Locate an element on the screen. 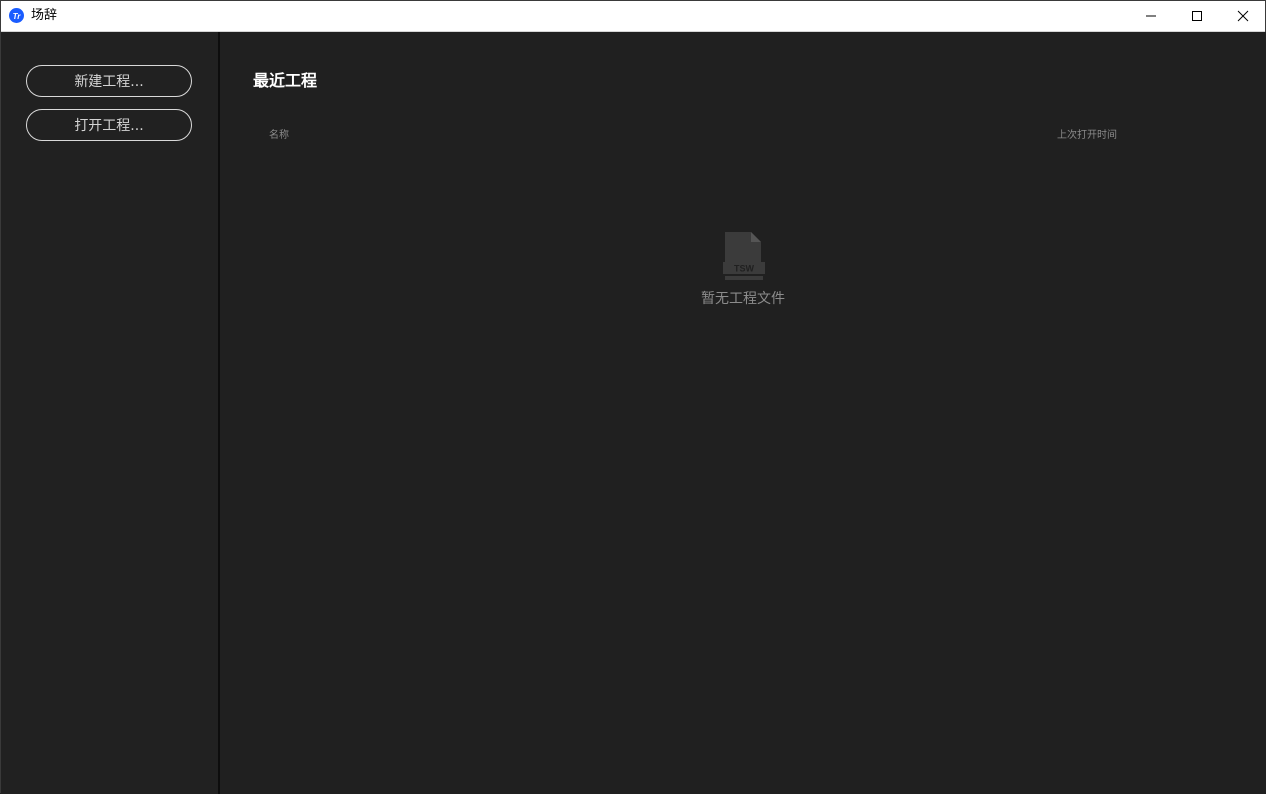  maximize-icon is located at coordinates (1197, 16).